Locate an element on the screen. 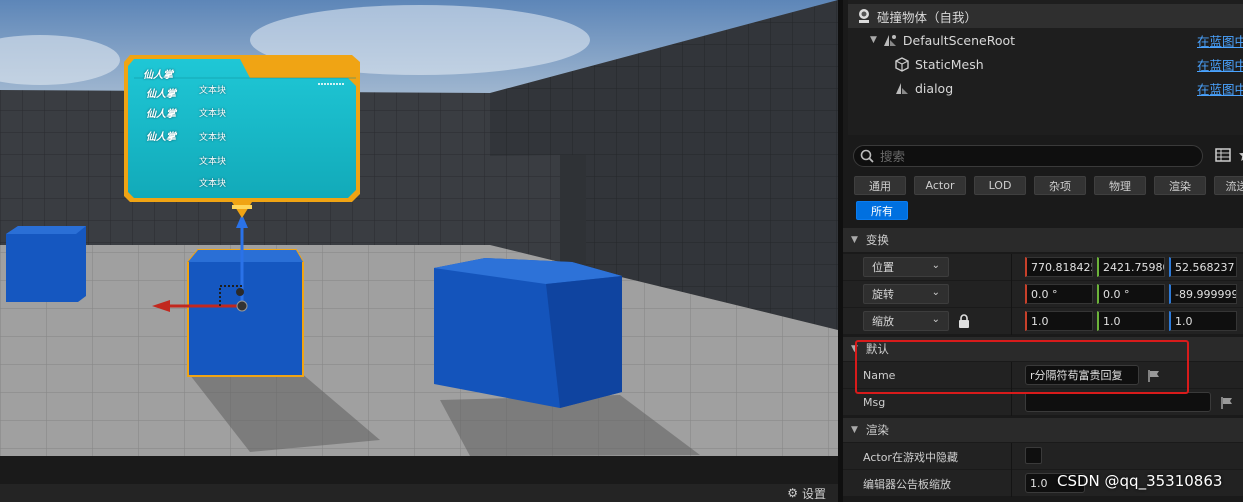 The width and height of the screenshot is (1243, 502). scale-x-field: 1.0 is located at coordinates (1059, 321).